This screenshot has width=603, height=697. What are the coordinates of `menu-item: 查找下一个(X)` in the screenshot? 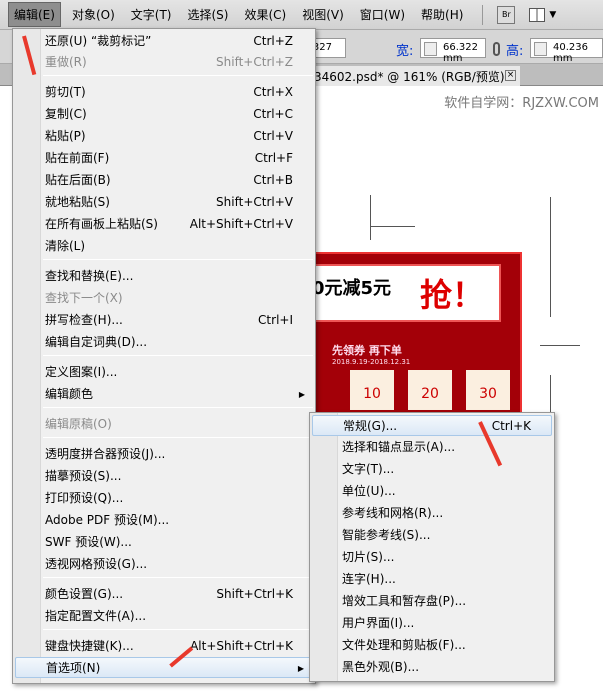 It's located at (164, 298).